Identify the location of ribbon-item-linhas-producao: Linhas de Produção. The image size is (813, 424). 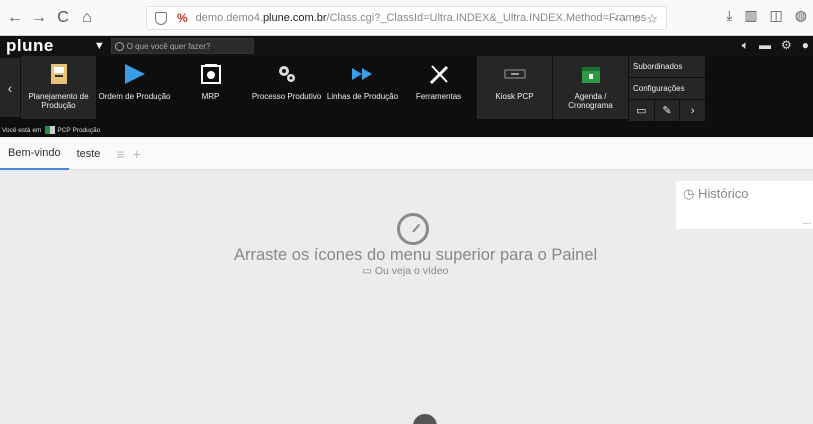
(362, 87).